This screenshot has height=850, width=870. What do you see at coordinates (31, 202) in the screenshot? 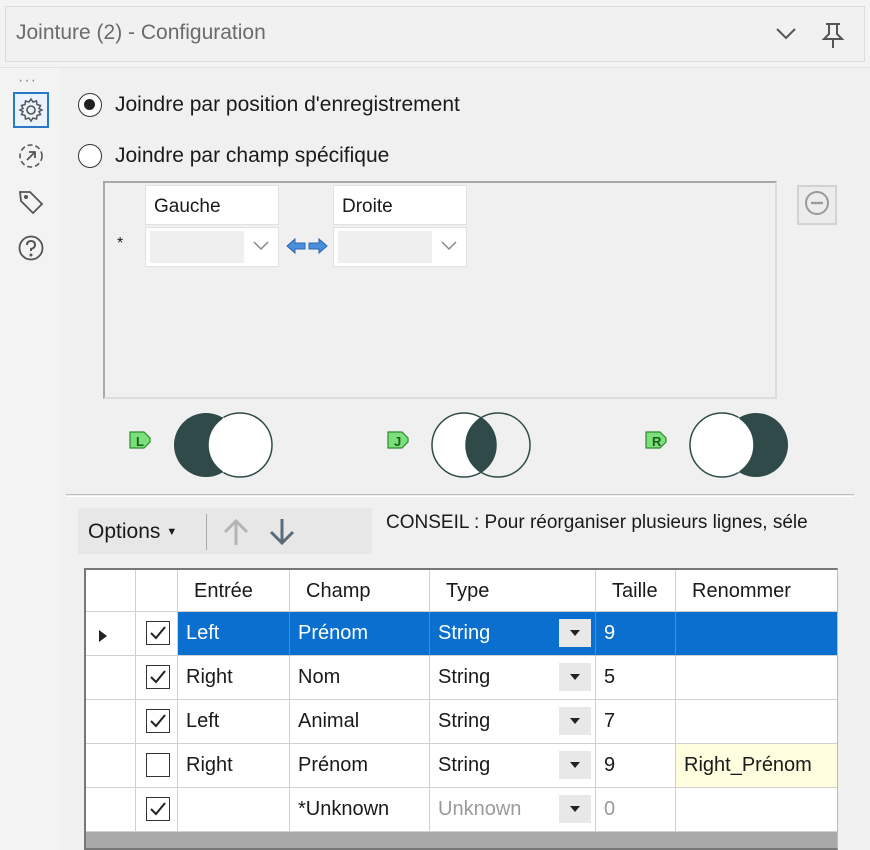
I see `tag-icon` at bounding box center [31, 202].